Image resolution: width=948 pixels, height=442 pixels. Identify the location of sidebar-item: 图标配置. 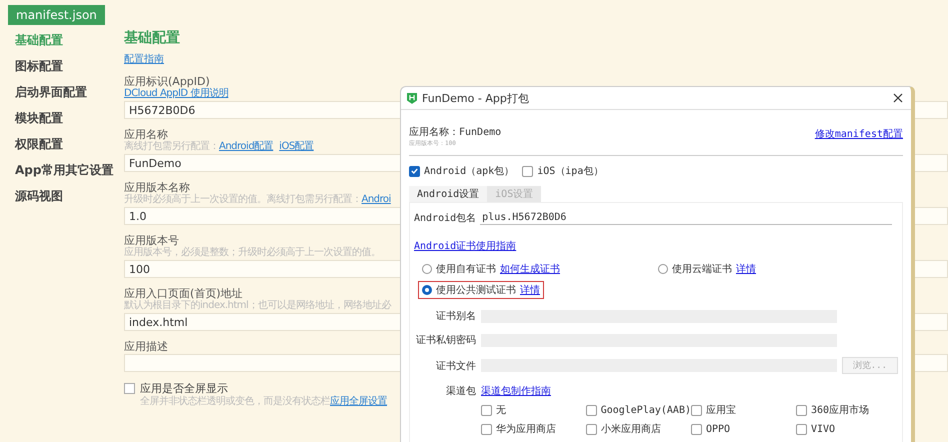
(69, 66).